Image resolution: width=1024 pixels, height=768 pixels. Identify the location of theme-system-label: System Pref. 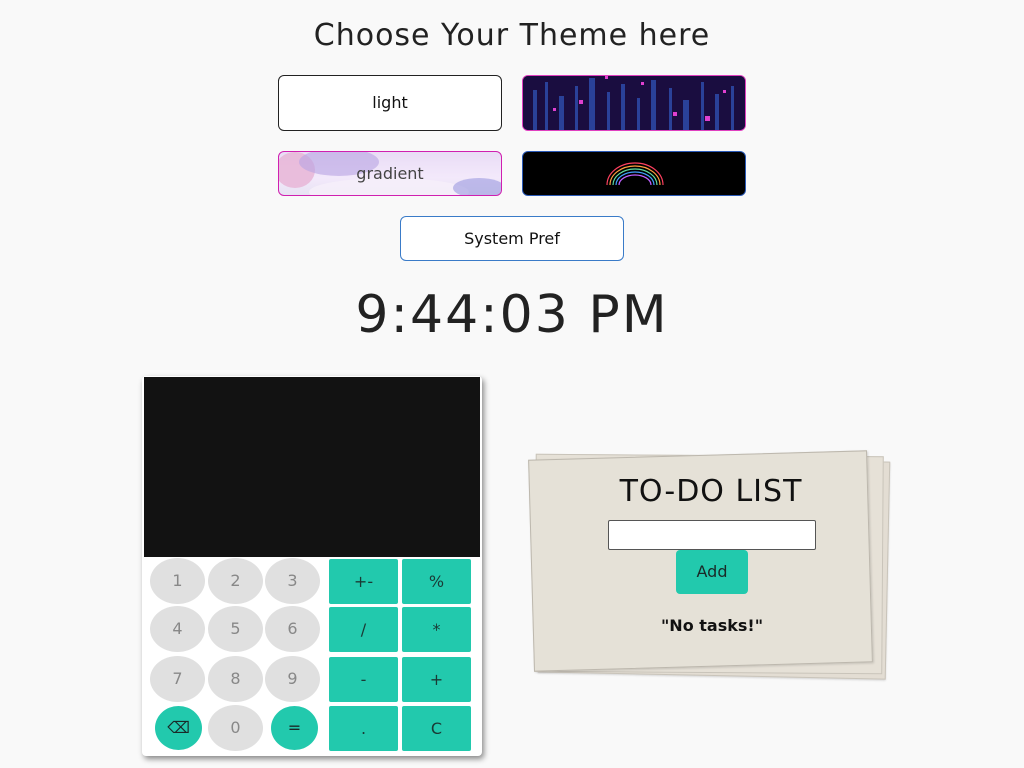
(512, 238).